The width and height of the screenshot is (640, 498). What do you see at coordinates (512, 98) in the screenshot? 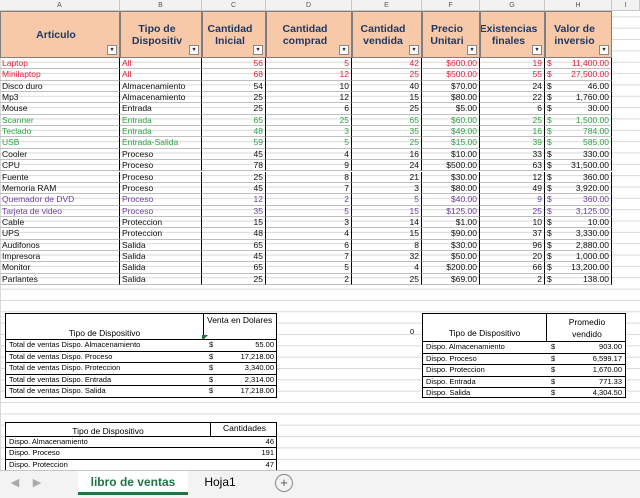
I see `cell: 22` at bounding box center [512, 98].